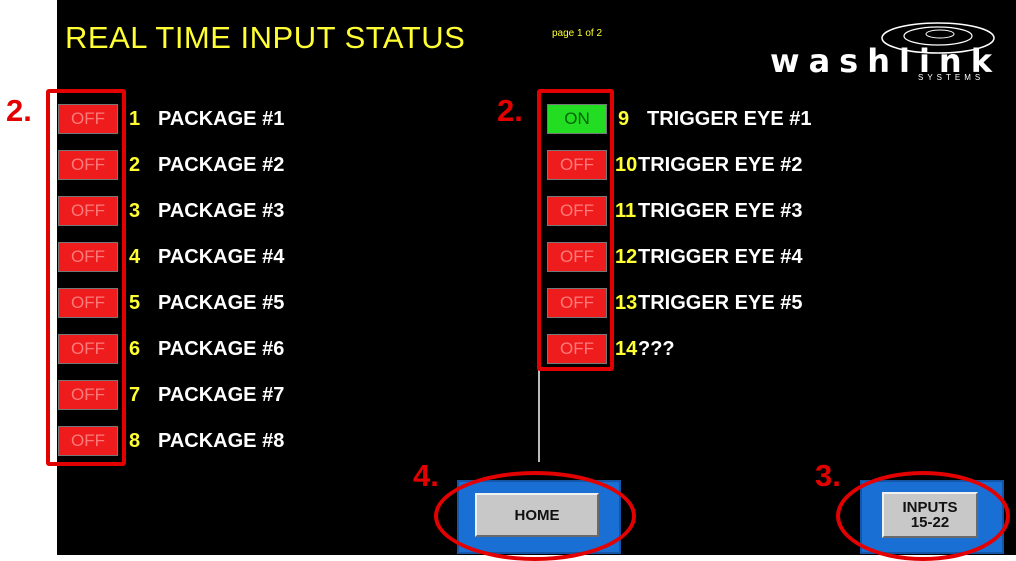 Image resolution: width=1016 pixels, height=561 pixels. What do you see at coordinates (720, 303) in the screenshot?
I see `input-name: TRIGGER EYE #5` at bounding box center [720, 303].